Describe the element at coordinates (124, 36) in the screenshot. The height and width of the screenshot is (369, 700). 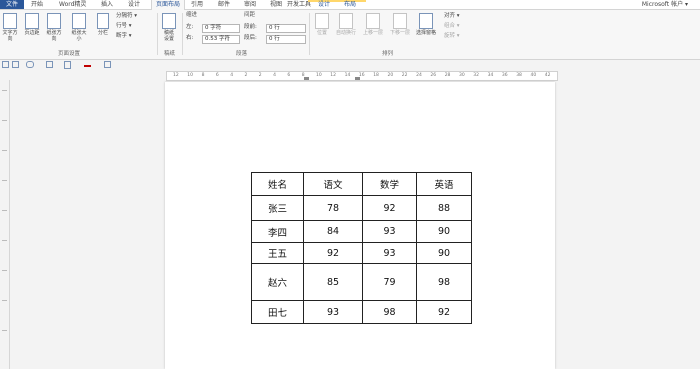
I see `hyphenation-dropdown: 断字 ▾` at that location.